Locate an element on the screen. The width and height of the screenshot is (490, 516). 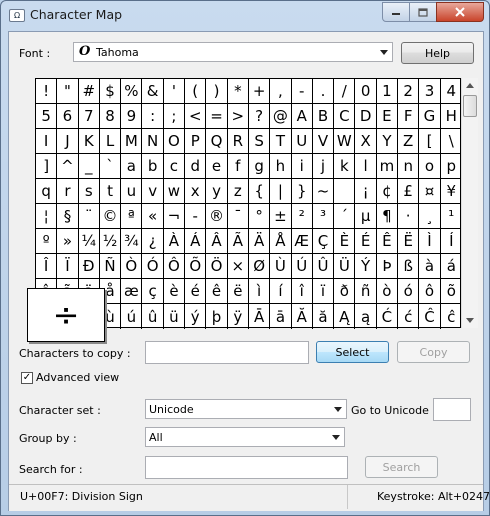
char-cell: ` is located at coordinates (110, 166).